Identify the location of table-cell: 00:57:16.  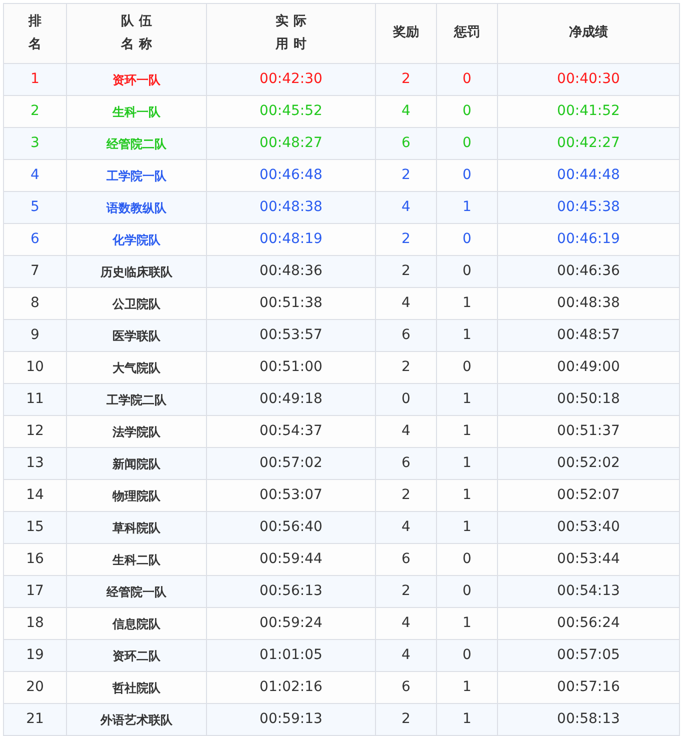
(589, 688).